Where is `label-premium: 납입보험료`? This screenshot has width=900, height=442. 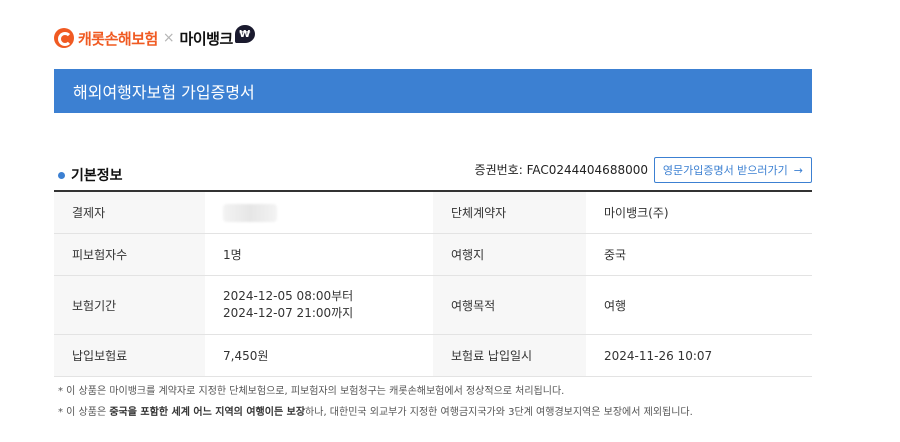 label-premium: 납입보험료 is located at coordinates (129, 355).